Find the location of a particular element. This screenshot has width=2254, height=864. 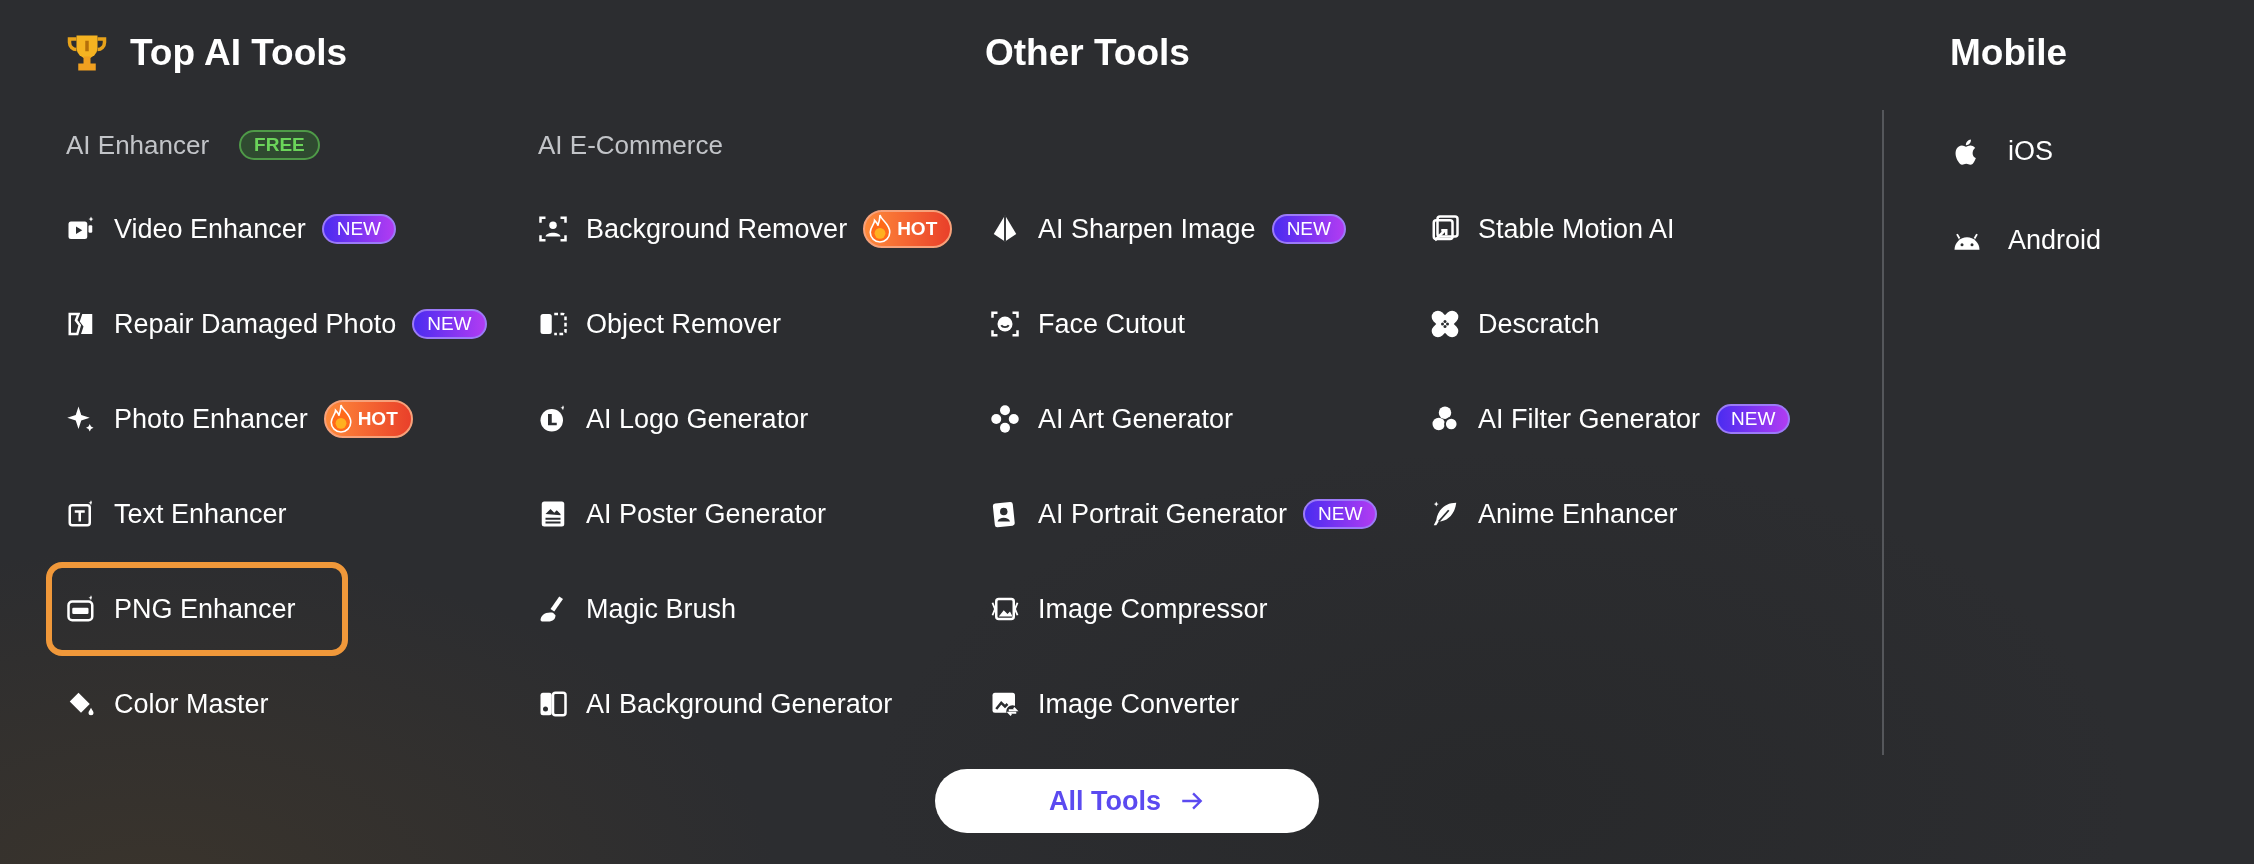

tool-link: Image Converter is located at coordinates (1111, 704).